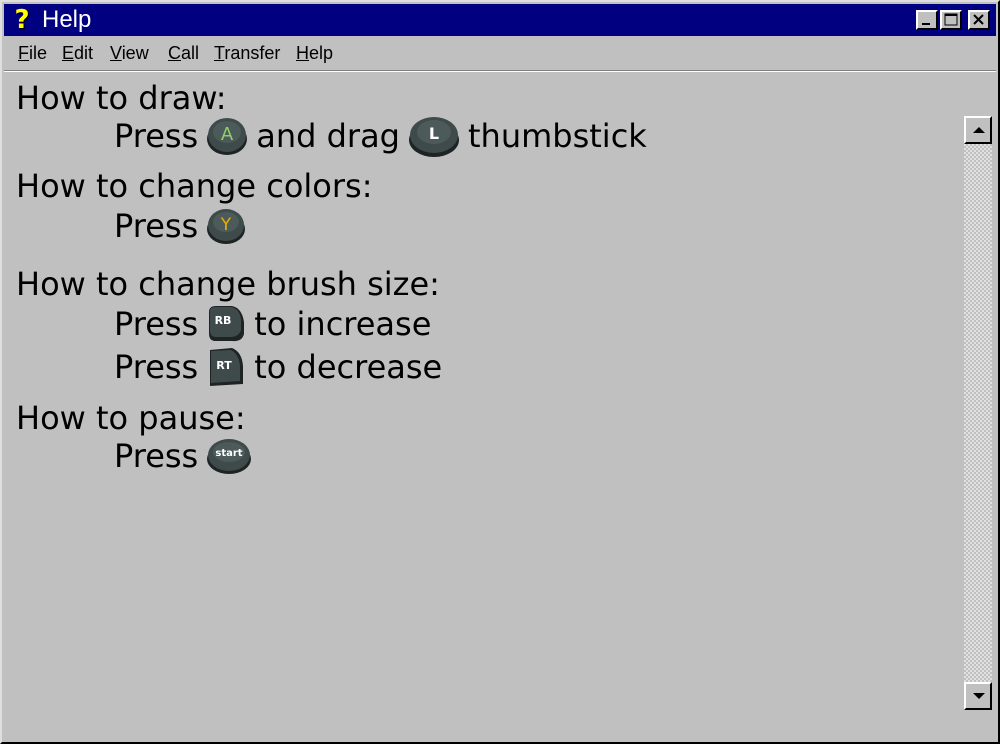  What do you see at coordinates (68, 53) in the screenshot?
I see `menu-edit-accel: E` at bounding box center [68, 53].